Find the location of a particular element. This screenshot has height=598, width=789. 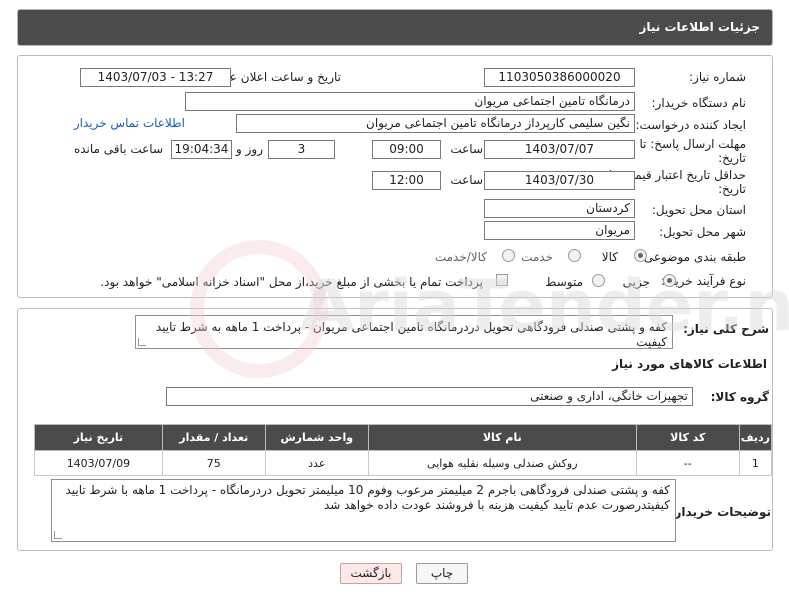

buyer-contact-link: اطلاعات تماس خریدار is located at coordinates (129, 123).